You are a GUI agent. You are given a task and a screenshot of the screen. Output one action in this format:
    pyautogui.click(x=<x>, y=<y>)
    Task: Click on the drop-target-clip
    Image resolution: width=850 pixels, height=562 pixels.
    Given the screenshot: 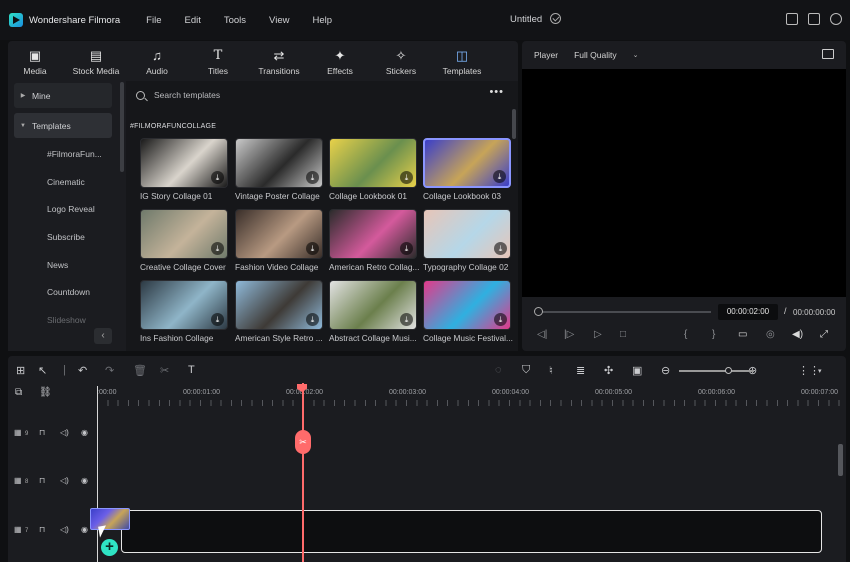 What is the action you would take?
    pyautogui.click(x=471, y=531)
    